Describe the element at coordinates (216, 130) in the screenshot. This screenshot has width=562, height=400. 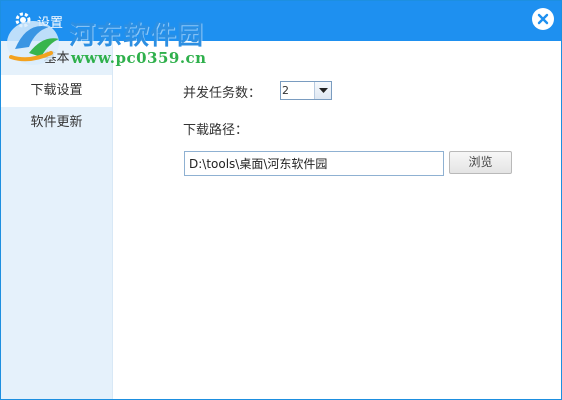
I see `download-path-label: 下载路径：` at that location.